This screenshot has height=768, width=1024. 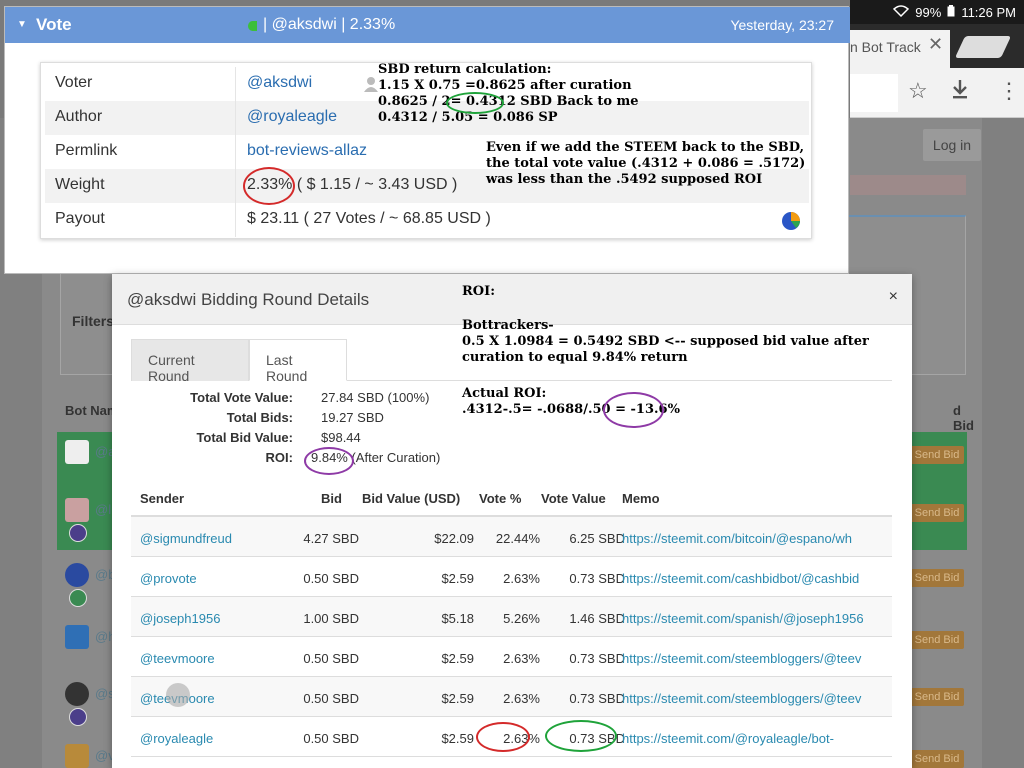 I want to click on column-sender: Sender, so click(x=162, y=498).